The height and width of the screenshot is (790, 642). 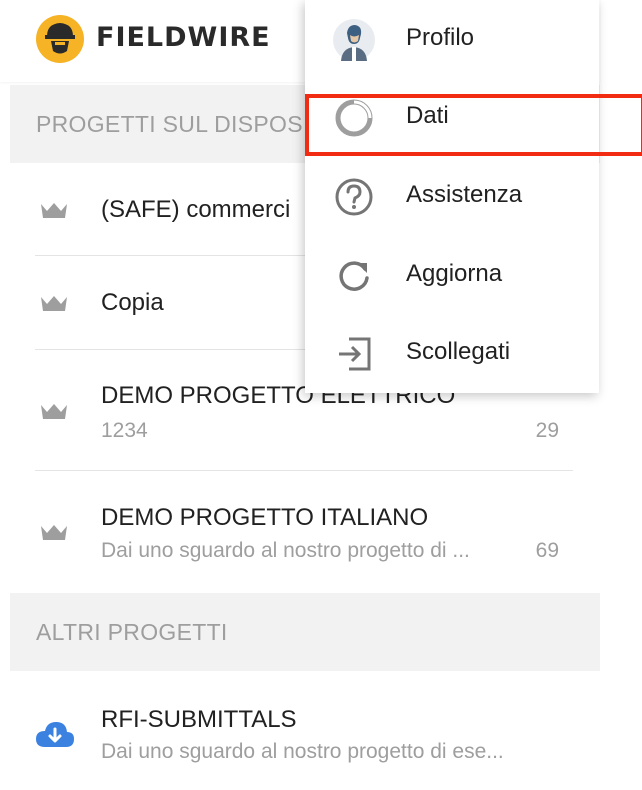 What do you see at coordinates (547, 550) in the screenshot?
I see `project-count: 69` at bounding box center [547, 550].